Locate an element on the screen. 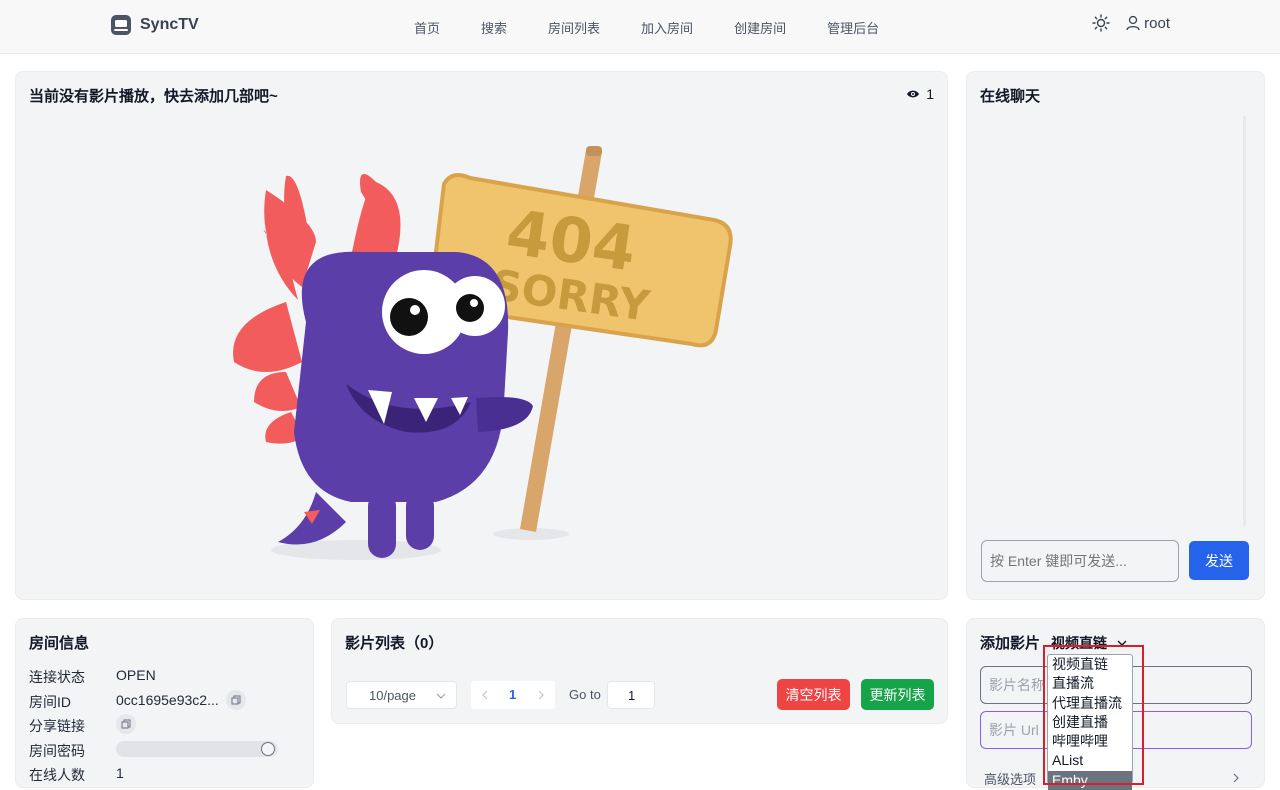  room-id-label: 房间ID is located at coordinates (50, 702).